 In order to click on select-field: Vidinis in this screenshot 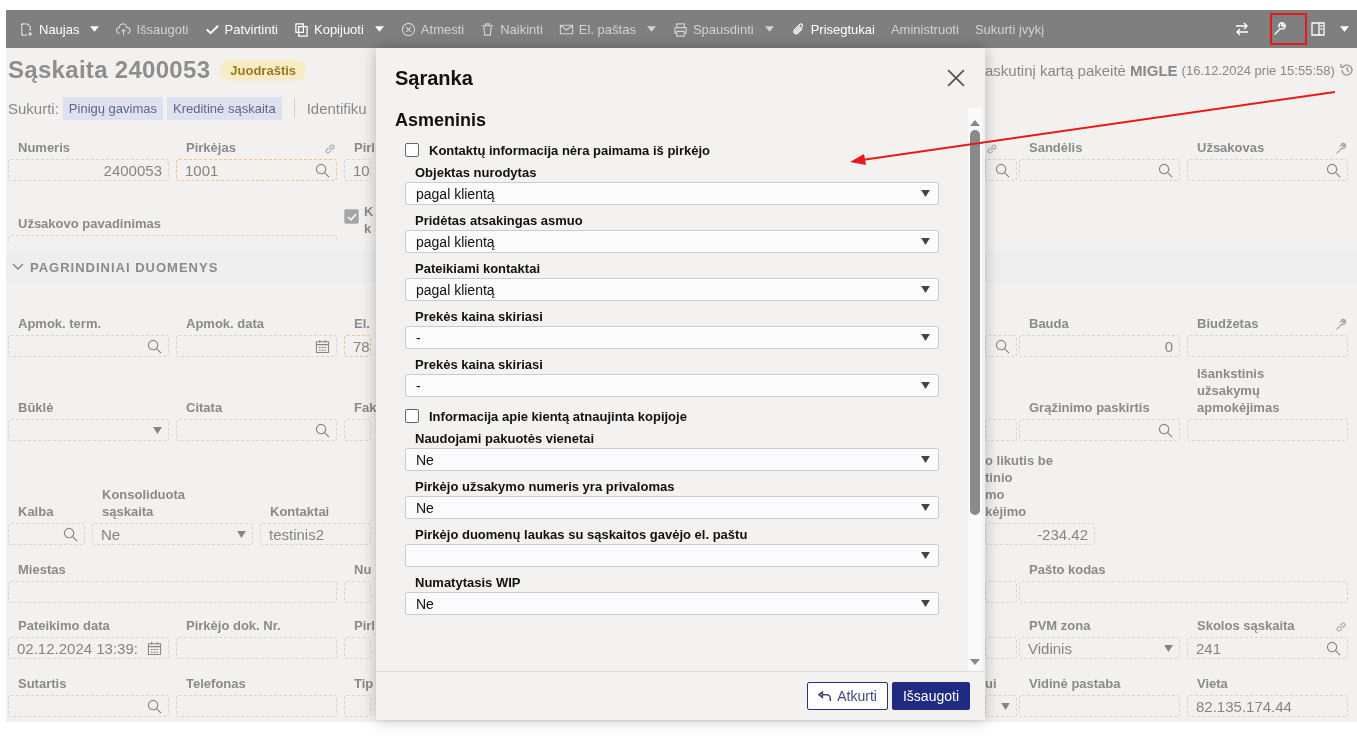, I will do `click(1099, 648)`.